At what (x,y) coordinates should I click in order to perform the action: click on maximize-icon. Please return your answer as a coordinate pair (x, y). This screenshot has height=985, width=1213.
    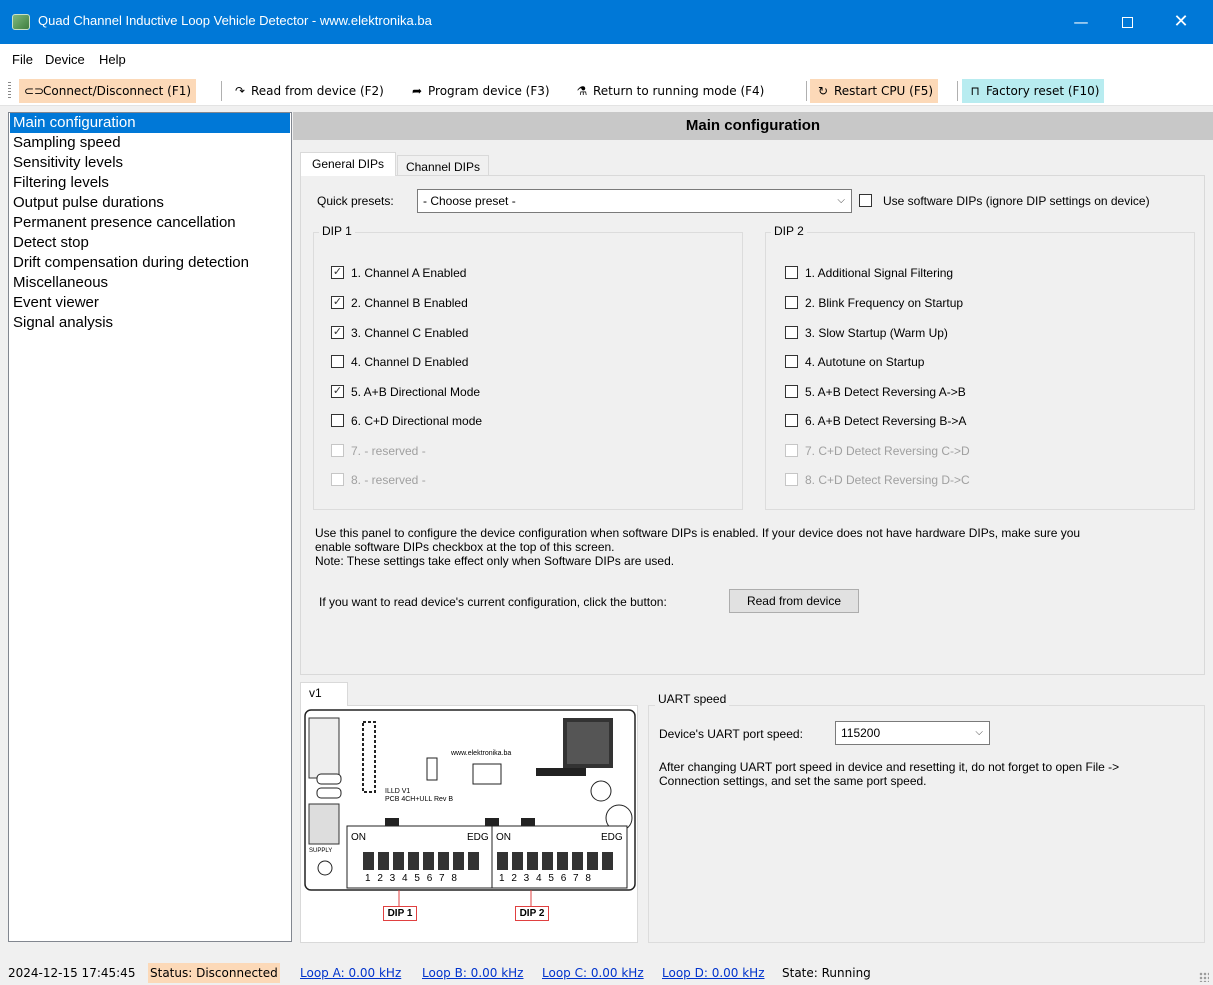
    Looking at the image, I should click on (1127, 22).